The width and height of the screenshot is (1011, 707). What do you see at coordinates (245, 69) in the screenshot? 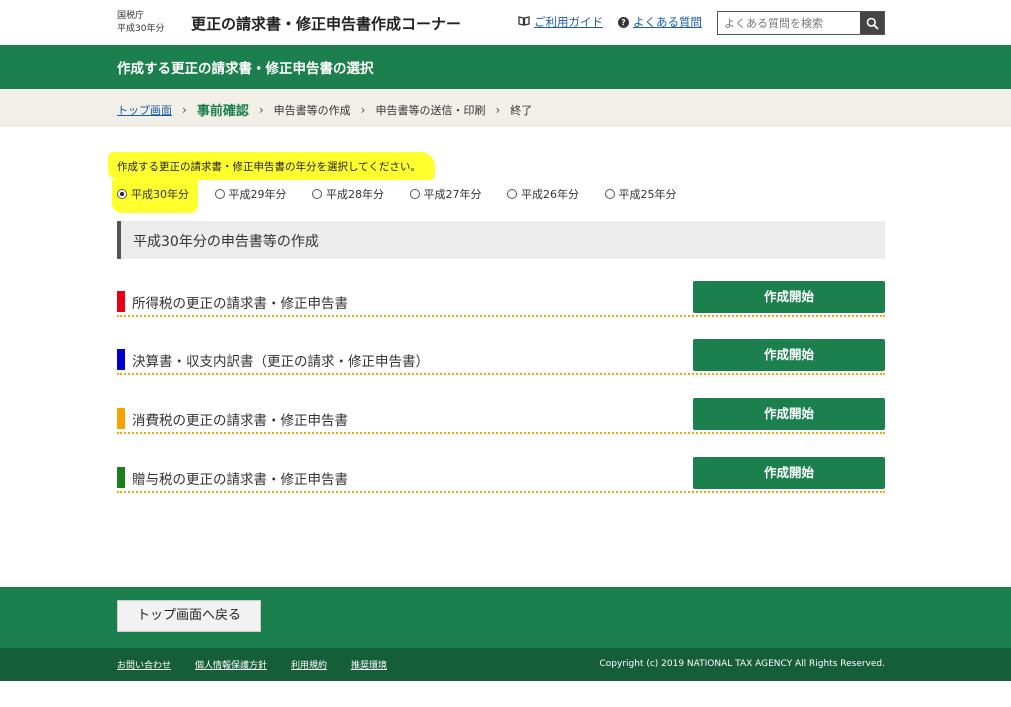
I see `page-title: 作成する更正の請求書・修正申告書の選択` at bounding box center [245, 69].